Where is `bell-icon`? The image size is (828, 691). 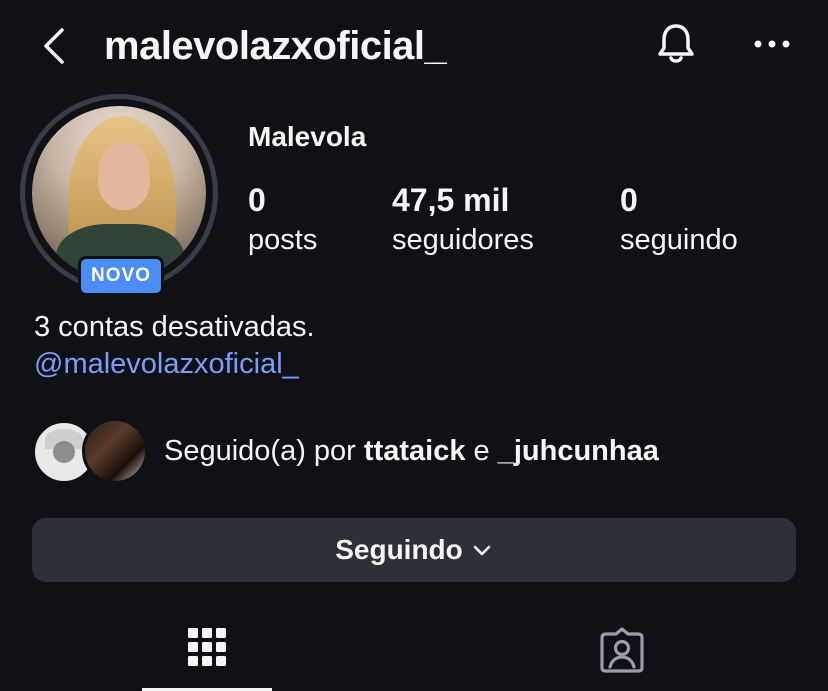 bell-icon is located at coordinates (676, 43).